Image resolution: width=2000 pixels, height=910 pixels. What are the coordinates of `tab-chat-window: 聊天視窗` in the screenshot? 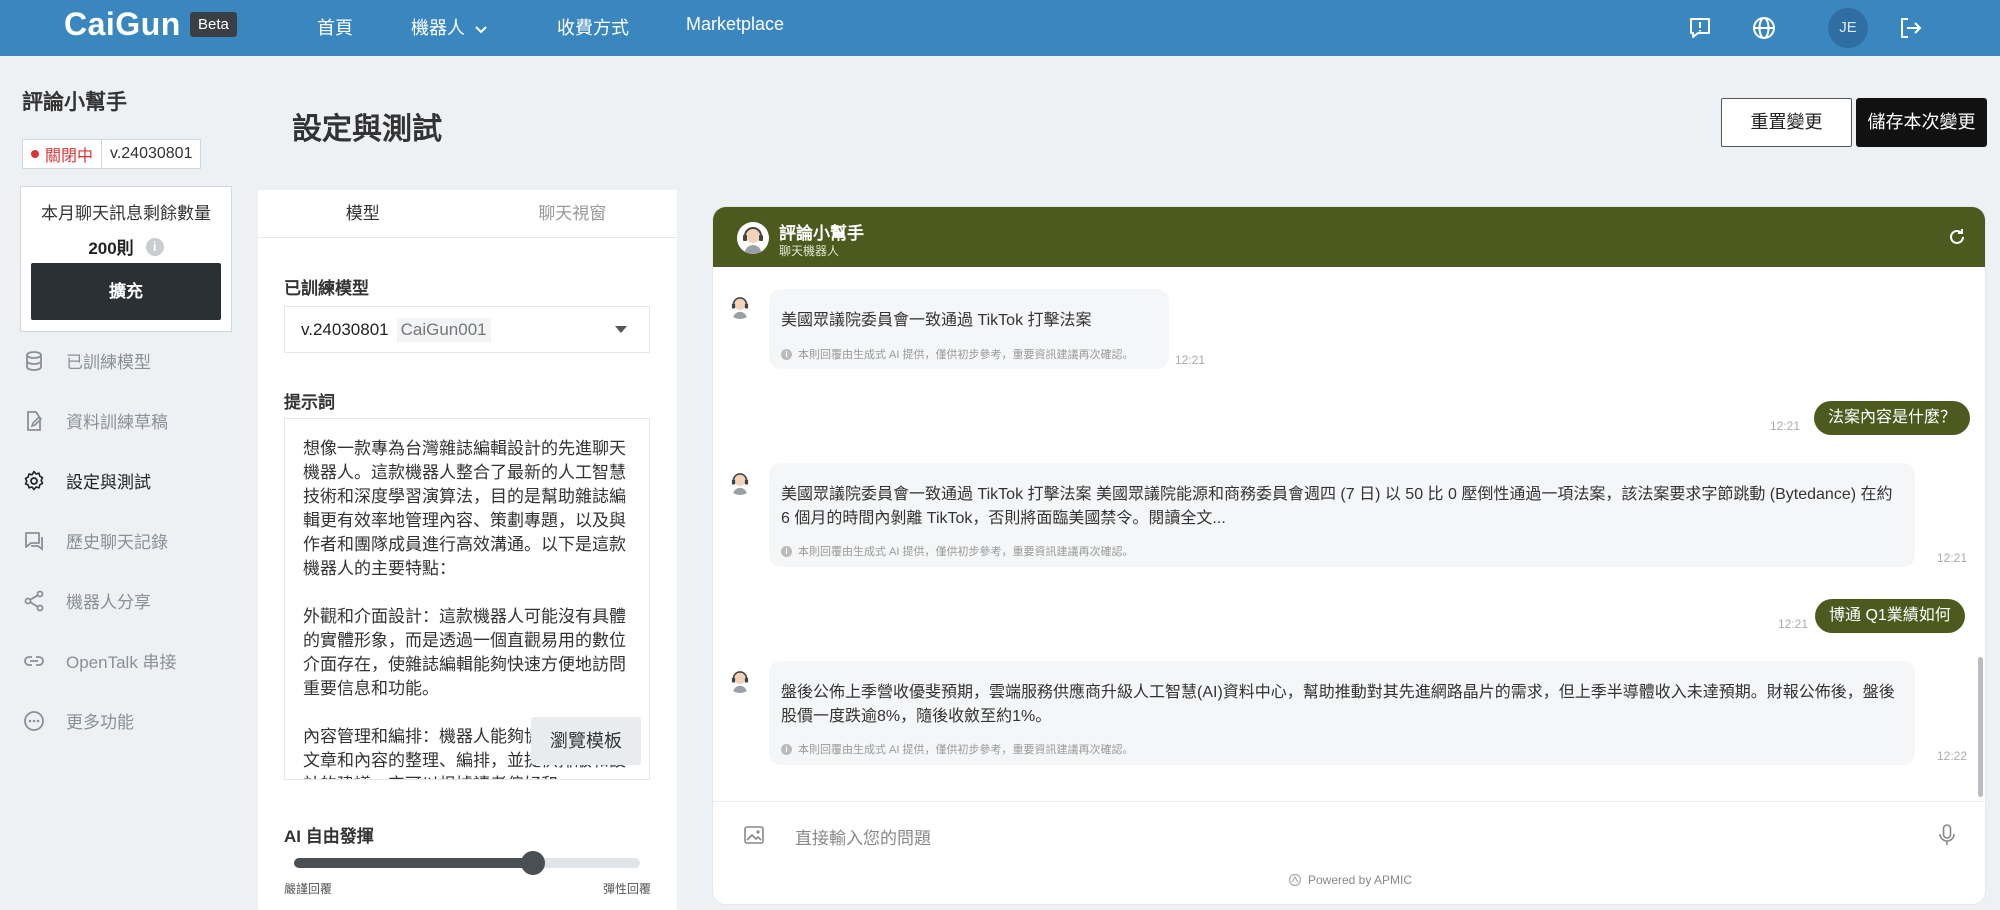 It's located at (573, 213).